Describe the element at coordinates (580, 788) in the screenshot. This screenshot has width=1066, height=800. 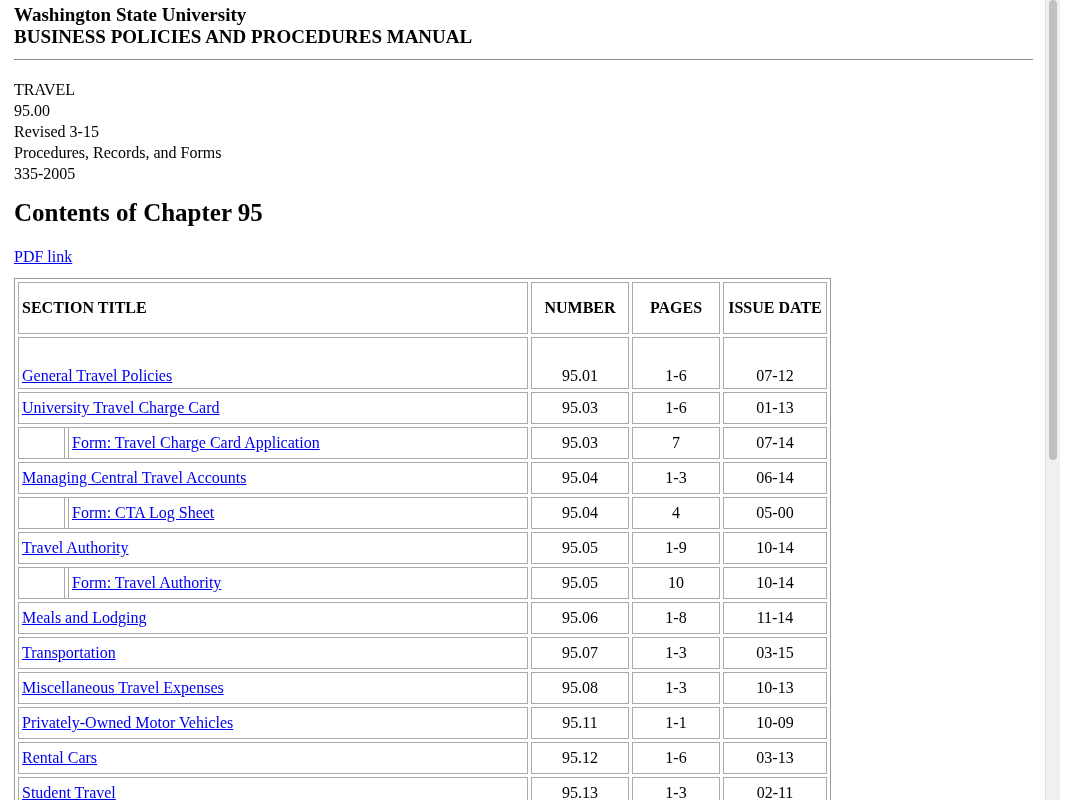
I see `number-cell: 95.13` at that location.